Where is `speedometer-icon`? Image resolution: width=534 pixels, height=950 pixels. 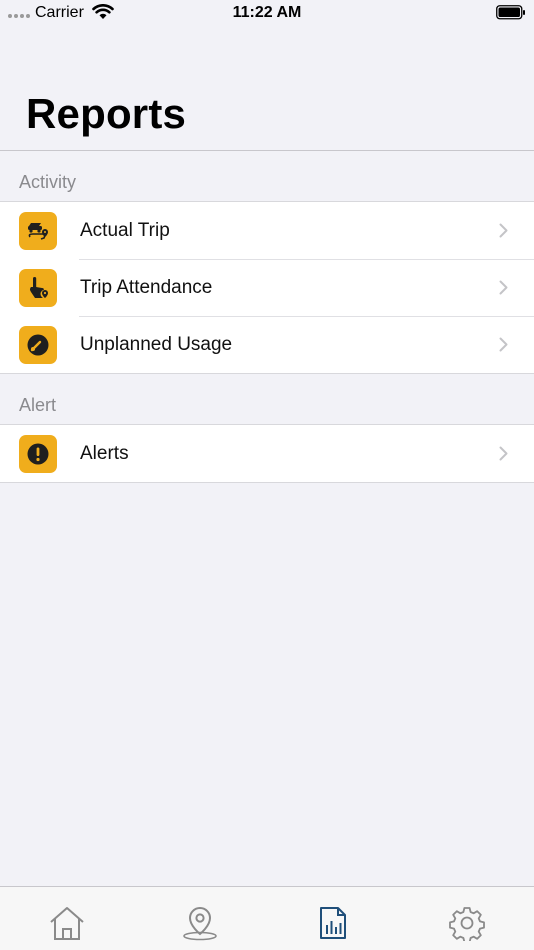
speedometer-icon is located at coordinates (38, 345).